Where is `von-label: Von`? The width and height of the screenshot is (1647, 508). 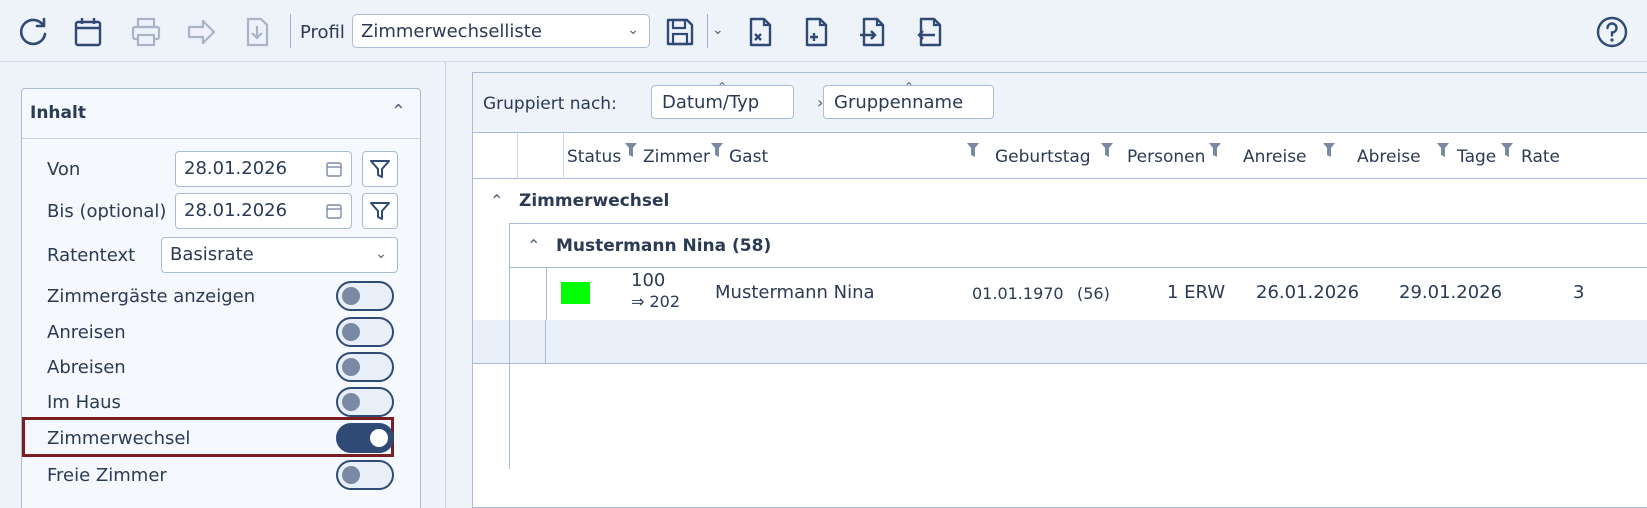 von-label: Von is located at coordinates (64, 169).